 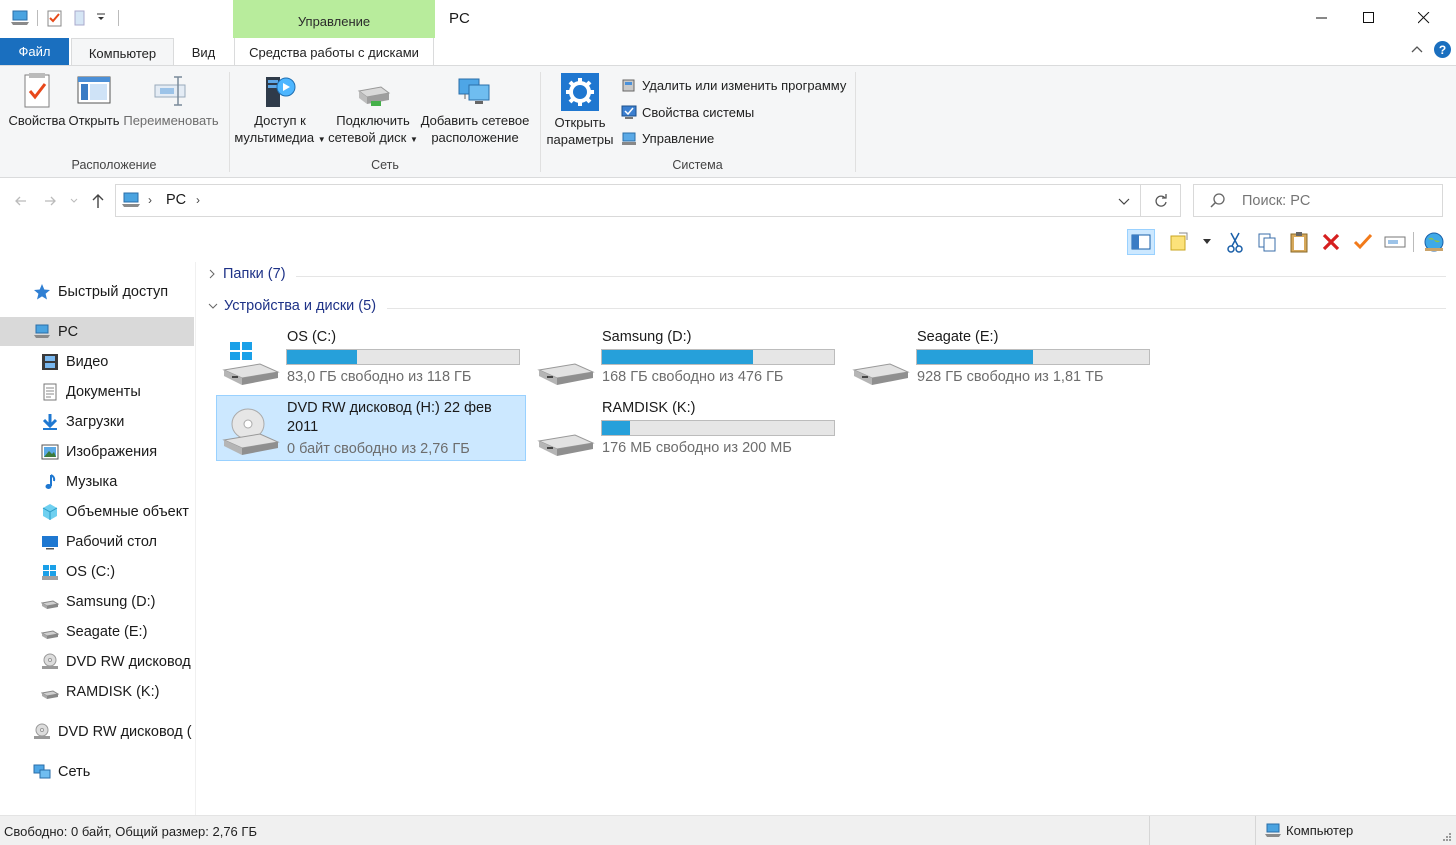 I want to click on open-settings-button: Открыть параметры, so click(x=580, y=110).